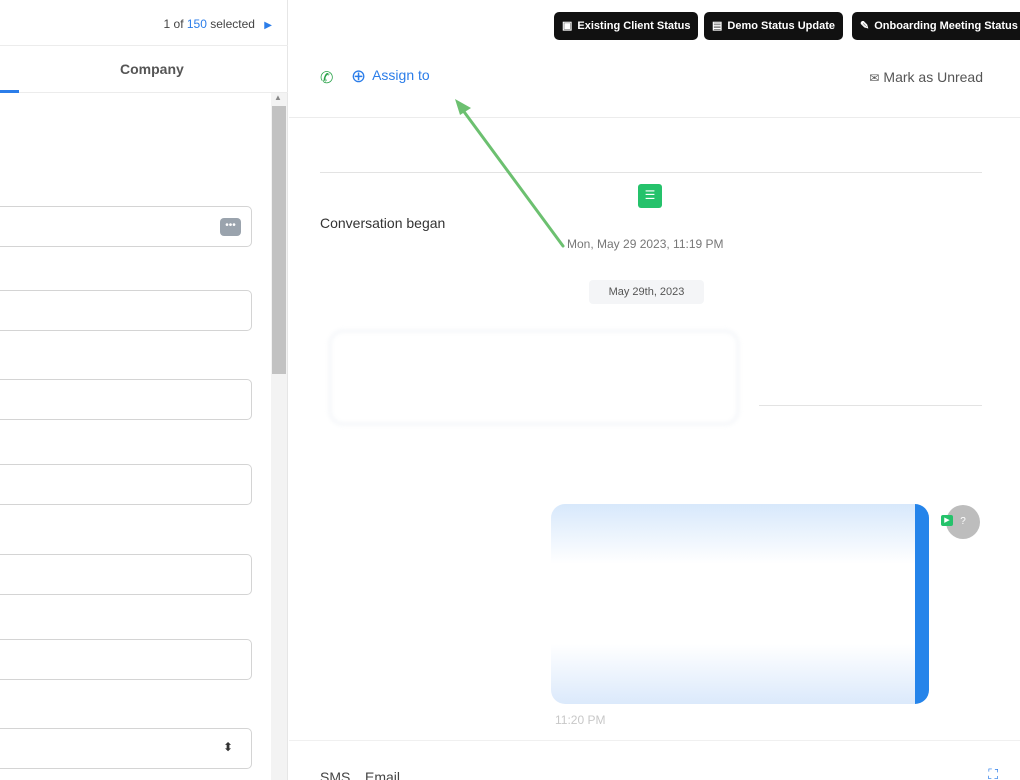 Image resolution: width=1020 pixels, height=780 pixels. What do you see at coordinates (567, 26) in the screenshot?
I see `contact-card-icon: ▣` at bounding box center [567, 26].